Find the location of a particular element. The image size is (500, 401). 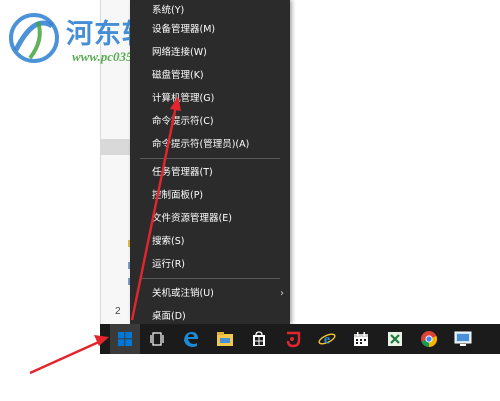

menu-item-control-panel: 控制面板(P) is located at coordinates (210, 196).